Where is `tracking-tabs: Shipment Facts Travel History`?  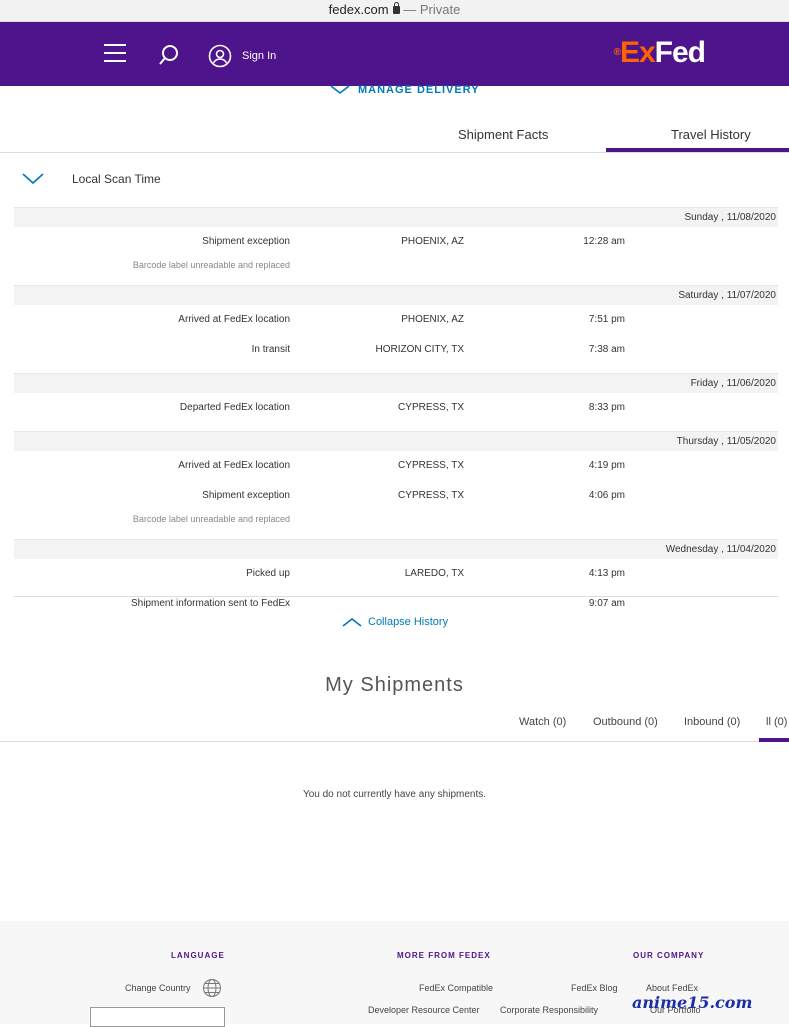
tracking-tabs: Shipment Facts Travel History is located at coordinates (394, 134).